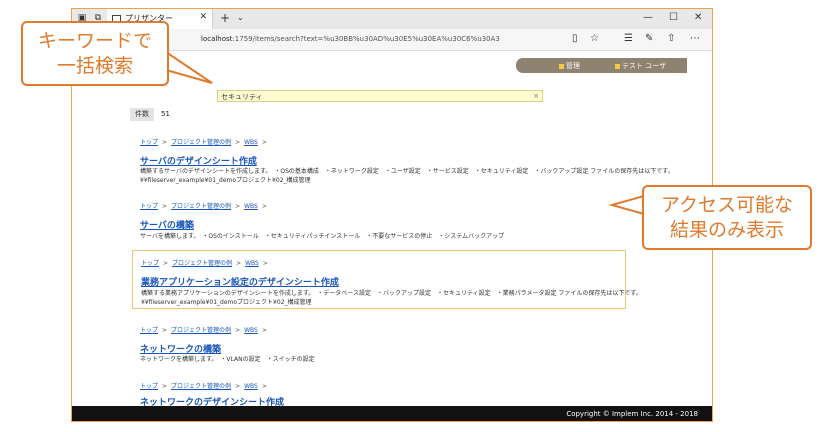 Image resolution: width=831 pixels, height=432 pixels. Describe the element at coordinates (626, 205) in the screenshot. I see `access-callout-tail` at that location.